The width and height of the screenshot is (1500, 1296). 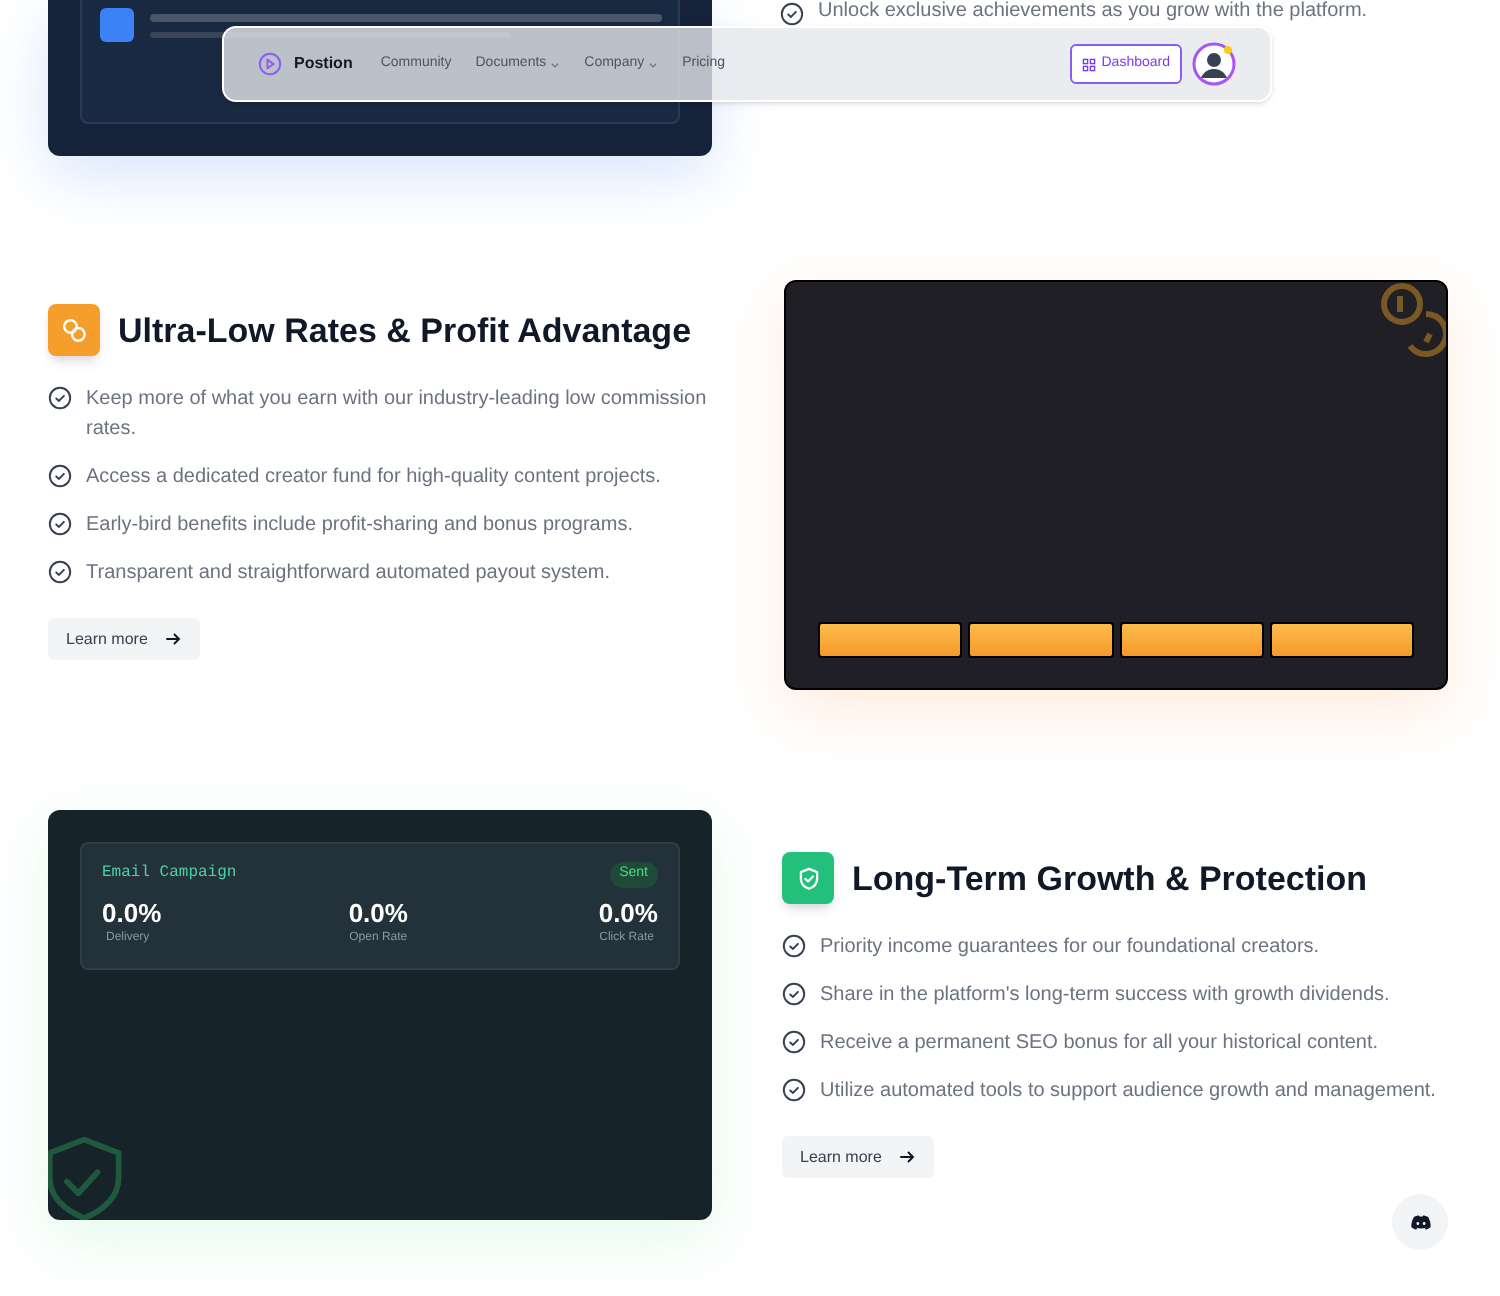 I want to click on game-controller-icon, so click(x=1420, y=1222).